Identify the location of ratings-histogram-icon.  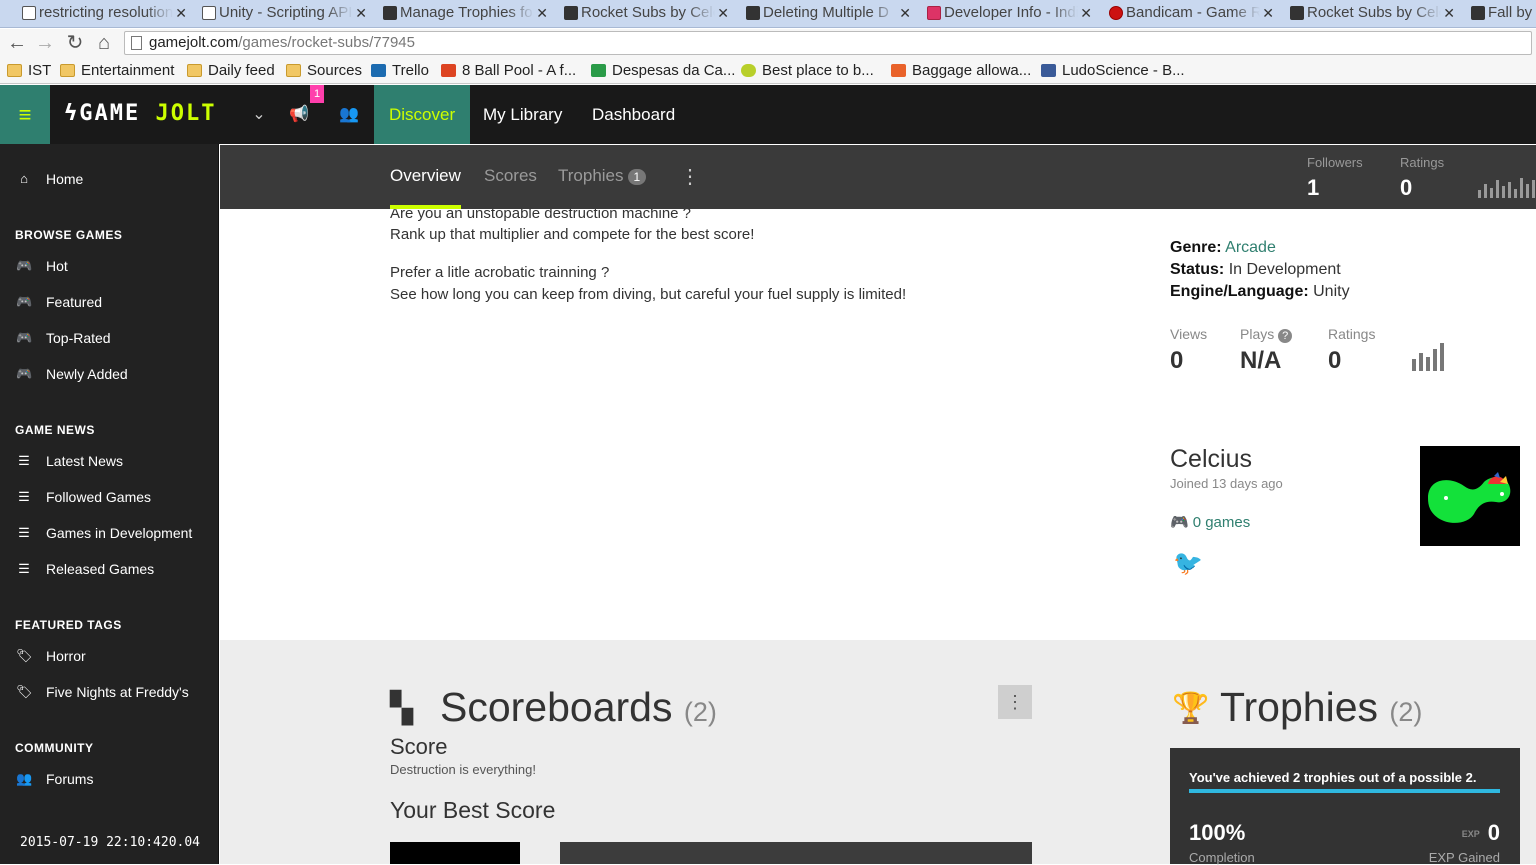
(1507, 188).